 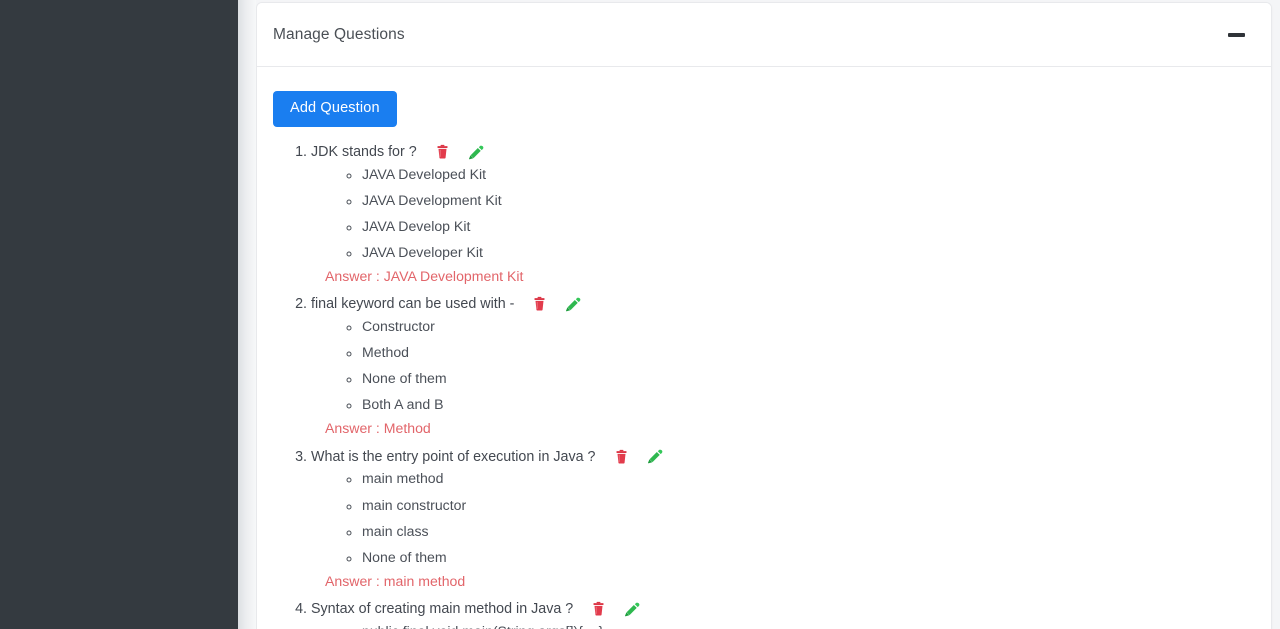 I want to click on answer-text: Answer : JAVA Development Kit, so click(x=424, y=275).